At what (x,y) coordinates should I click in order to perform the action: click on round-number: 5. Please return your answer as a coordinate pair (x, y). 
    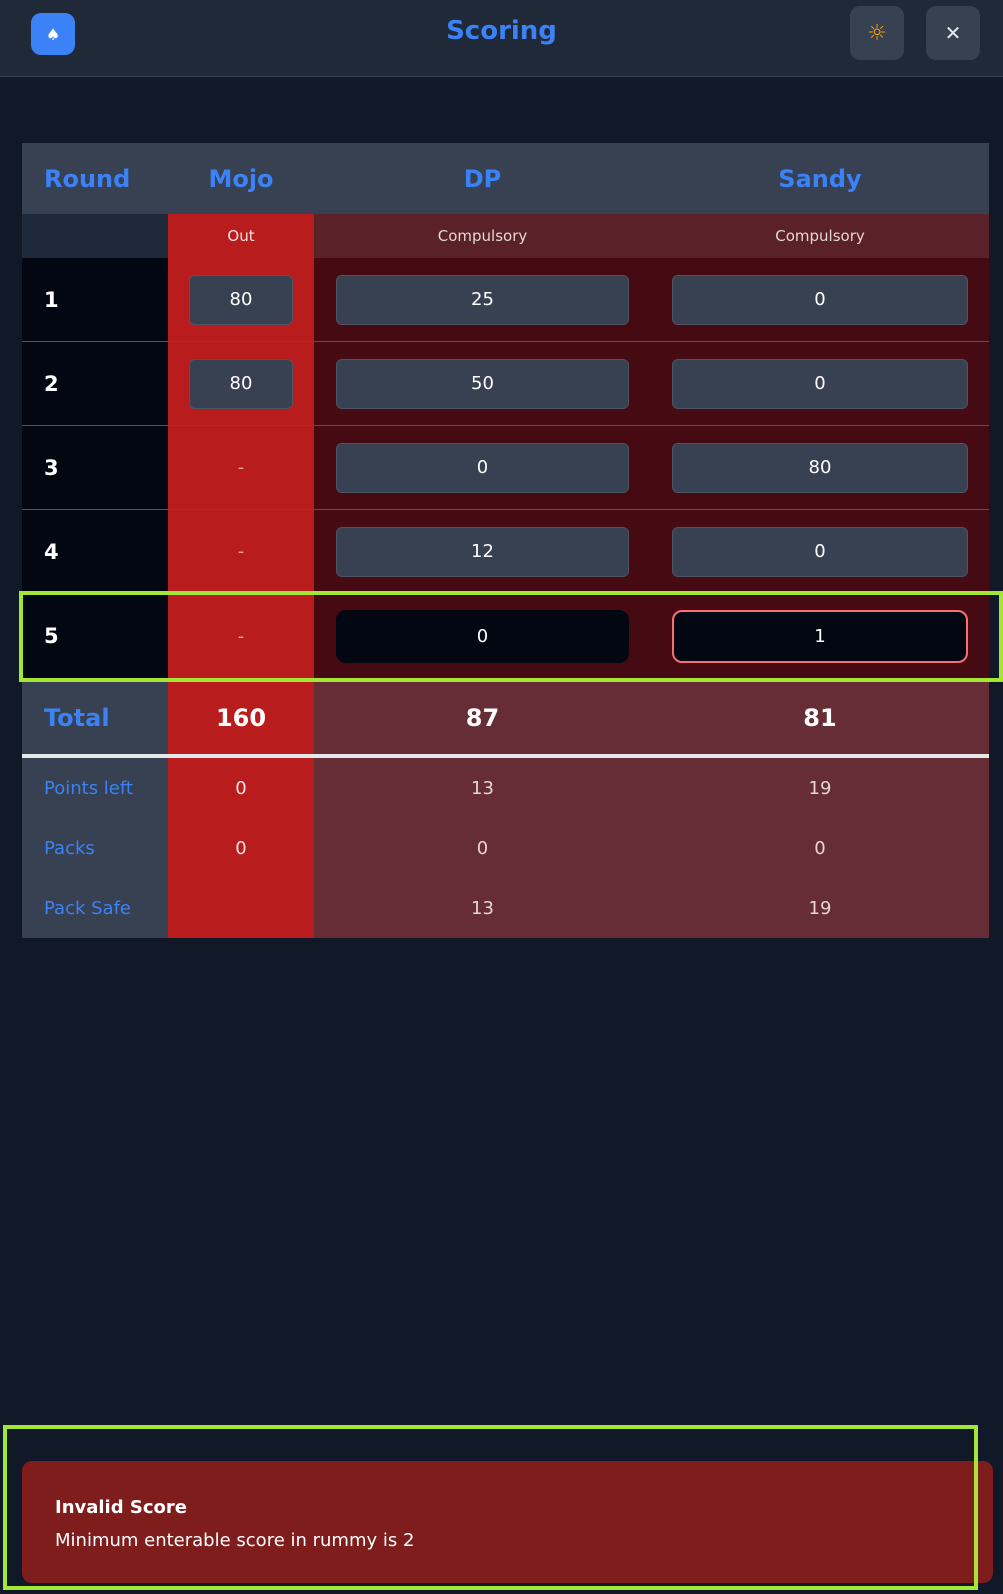
    Looking at the image, I should click on (95, 636).